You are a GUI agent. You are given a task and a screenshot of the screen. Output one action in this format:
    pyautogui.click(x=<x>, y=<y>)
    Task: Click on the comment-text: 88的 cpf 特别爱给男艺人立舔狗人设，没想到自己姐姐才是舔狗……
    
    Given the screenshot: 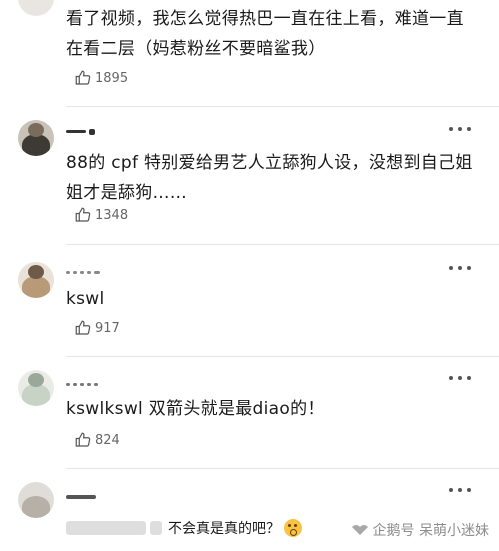 What is the action you would take?
    pyautogui.click(x=269, y=178)
    